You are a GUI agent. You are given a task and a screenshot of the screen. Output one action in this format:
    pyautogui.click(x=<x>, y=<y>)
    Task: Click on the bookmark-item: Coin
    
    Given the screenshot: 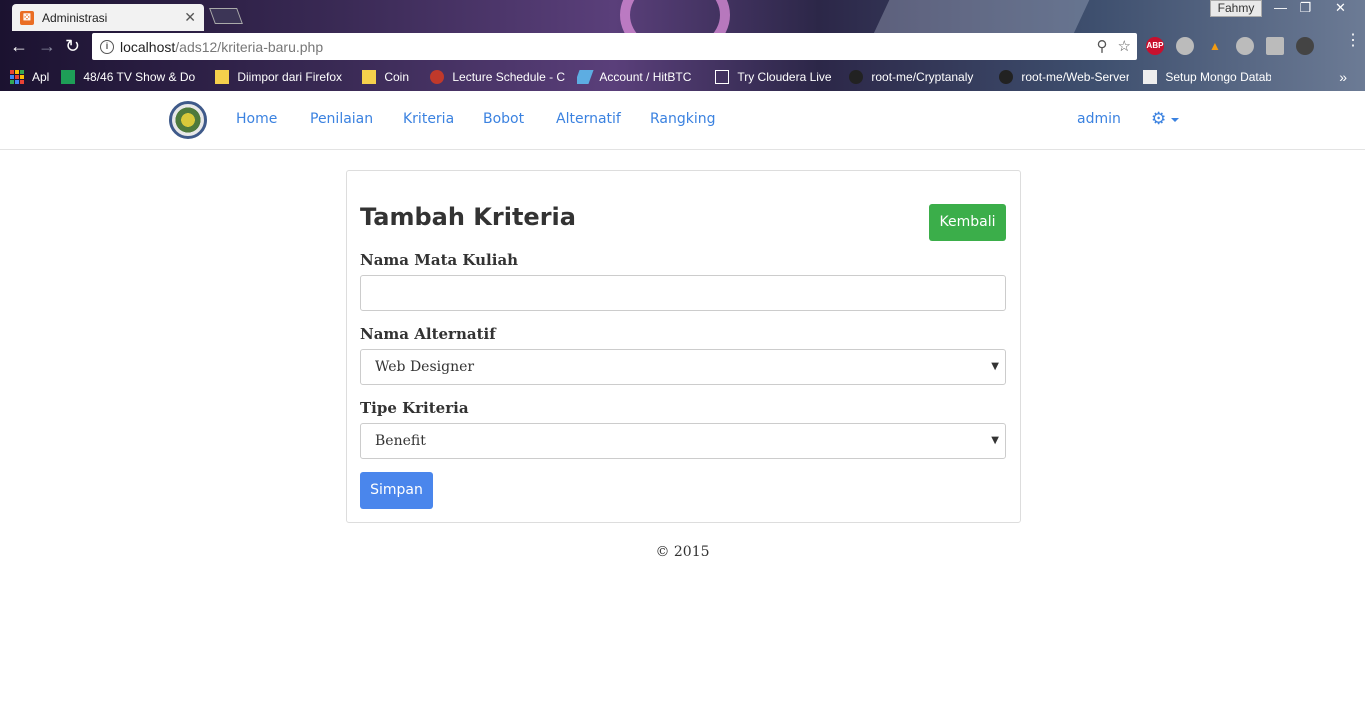 What is the action you would take?
    pyautogui.click(x=391, y=76)
    